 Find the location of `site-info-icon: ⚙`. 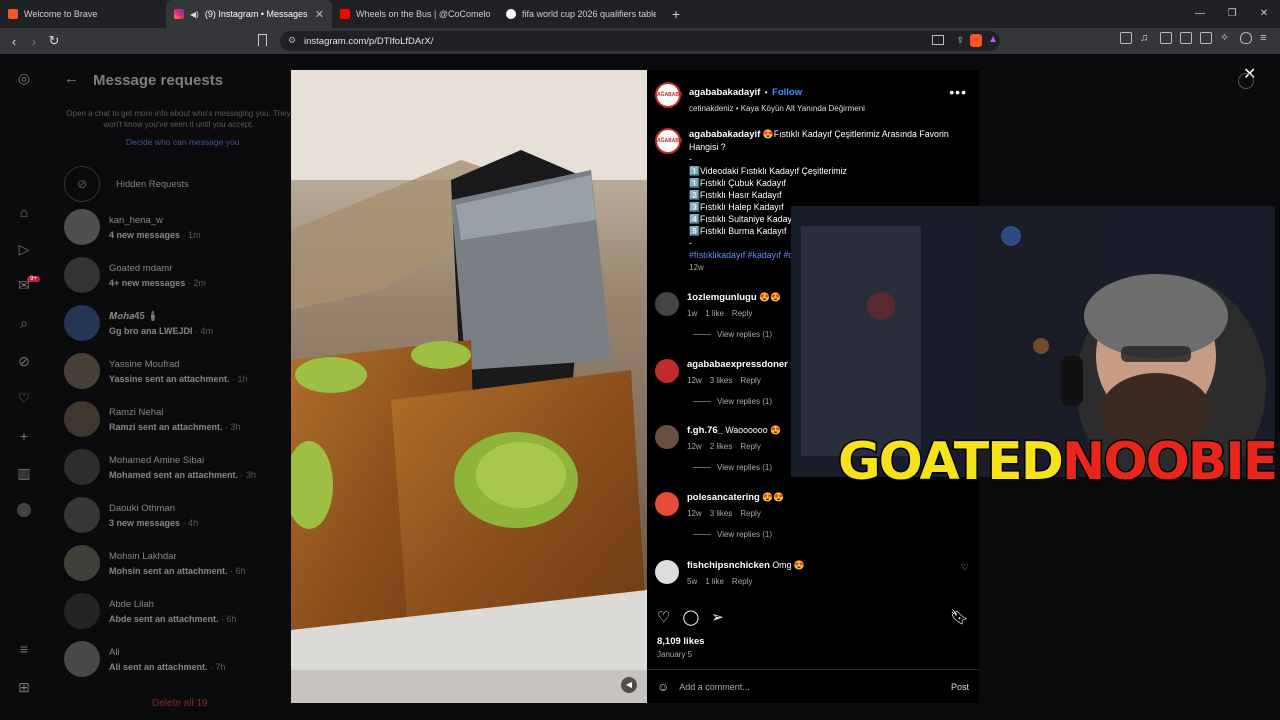

site-info-icon: ⚙ is located at coordinates (292, 40).